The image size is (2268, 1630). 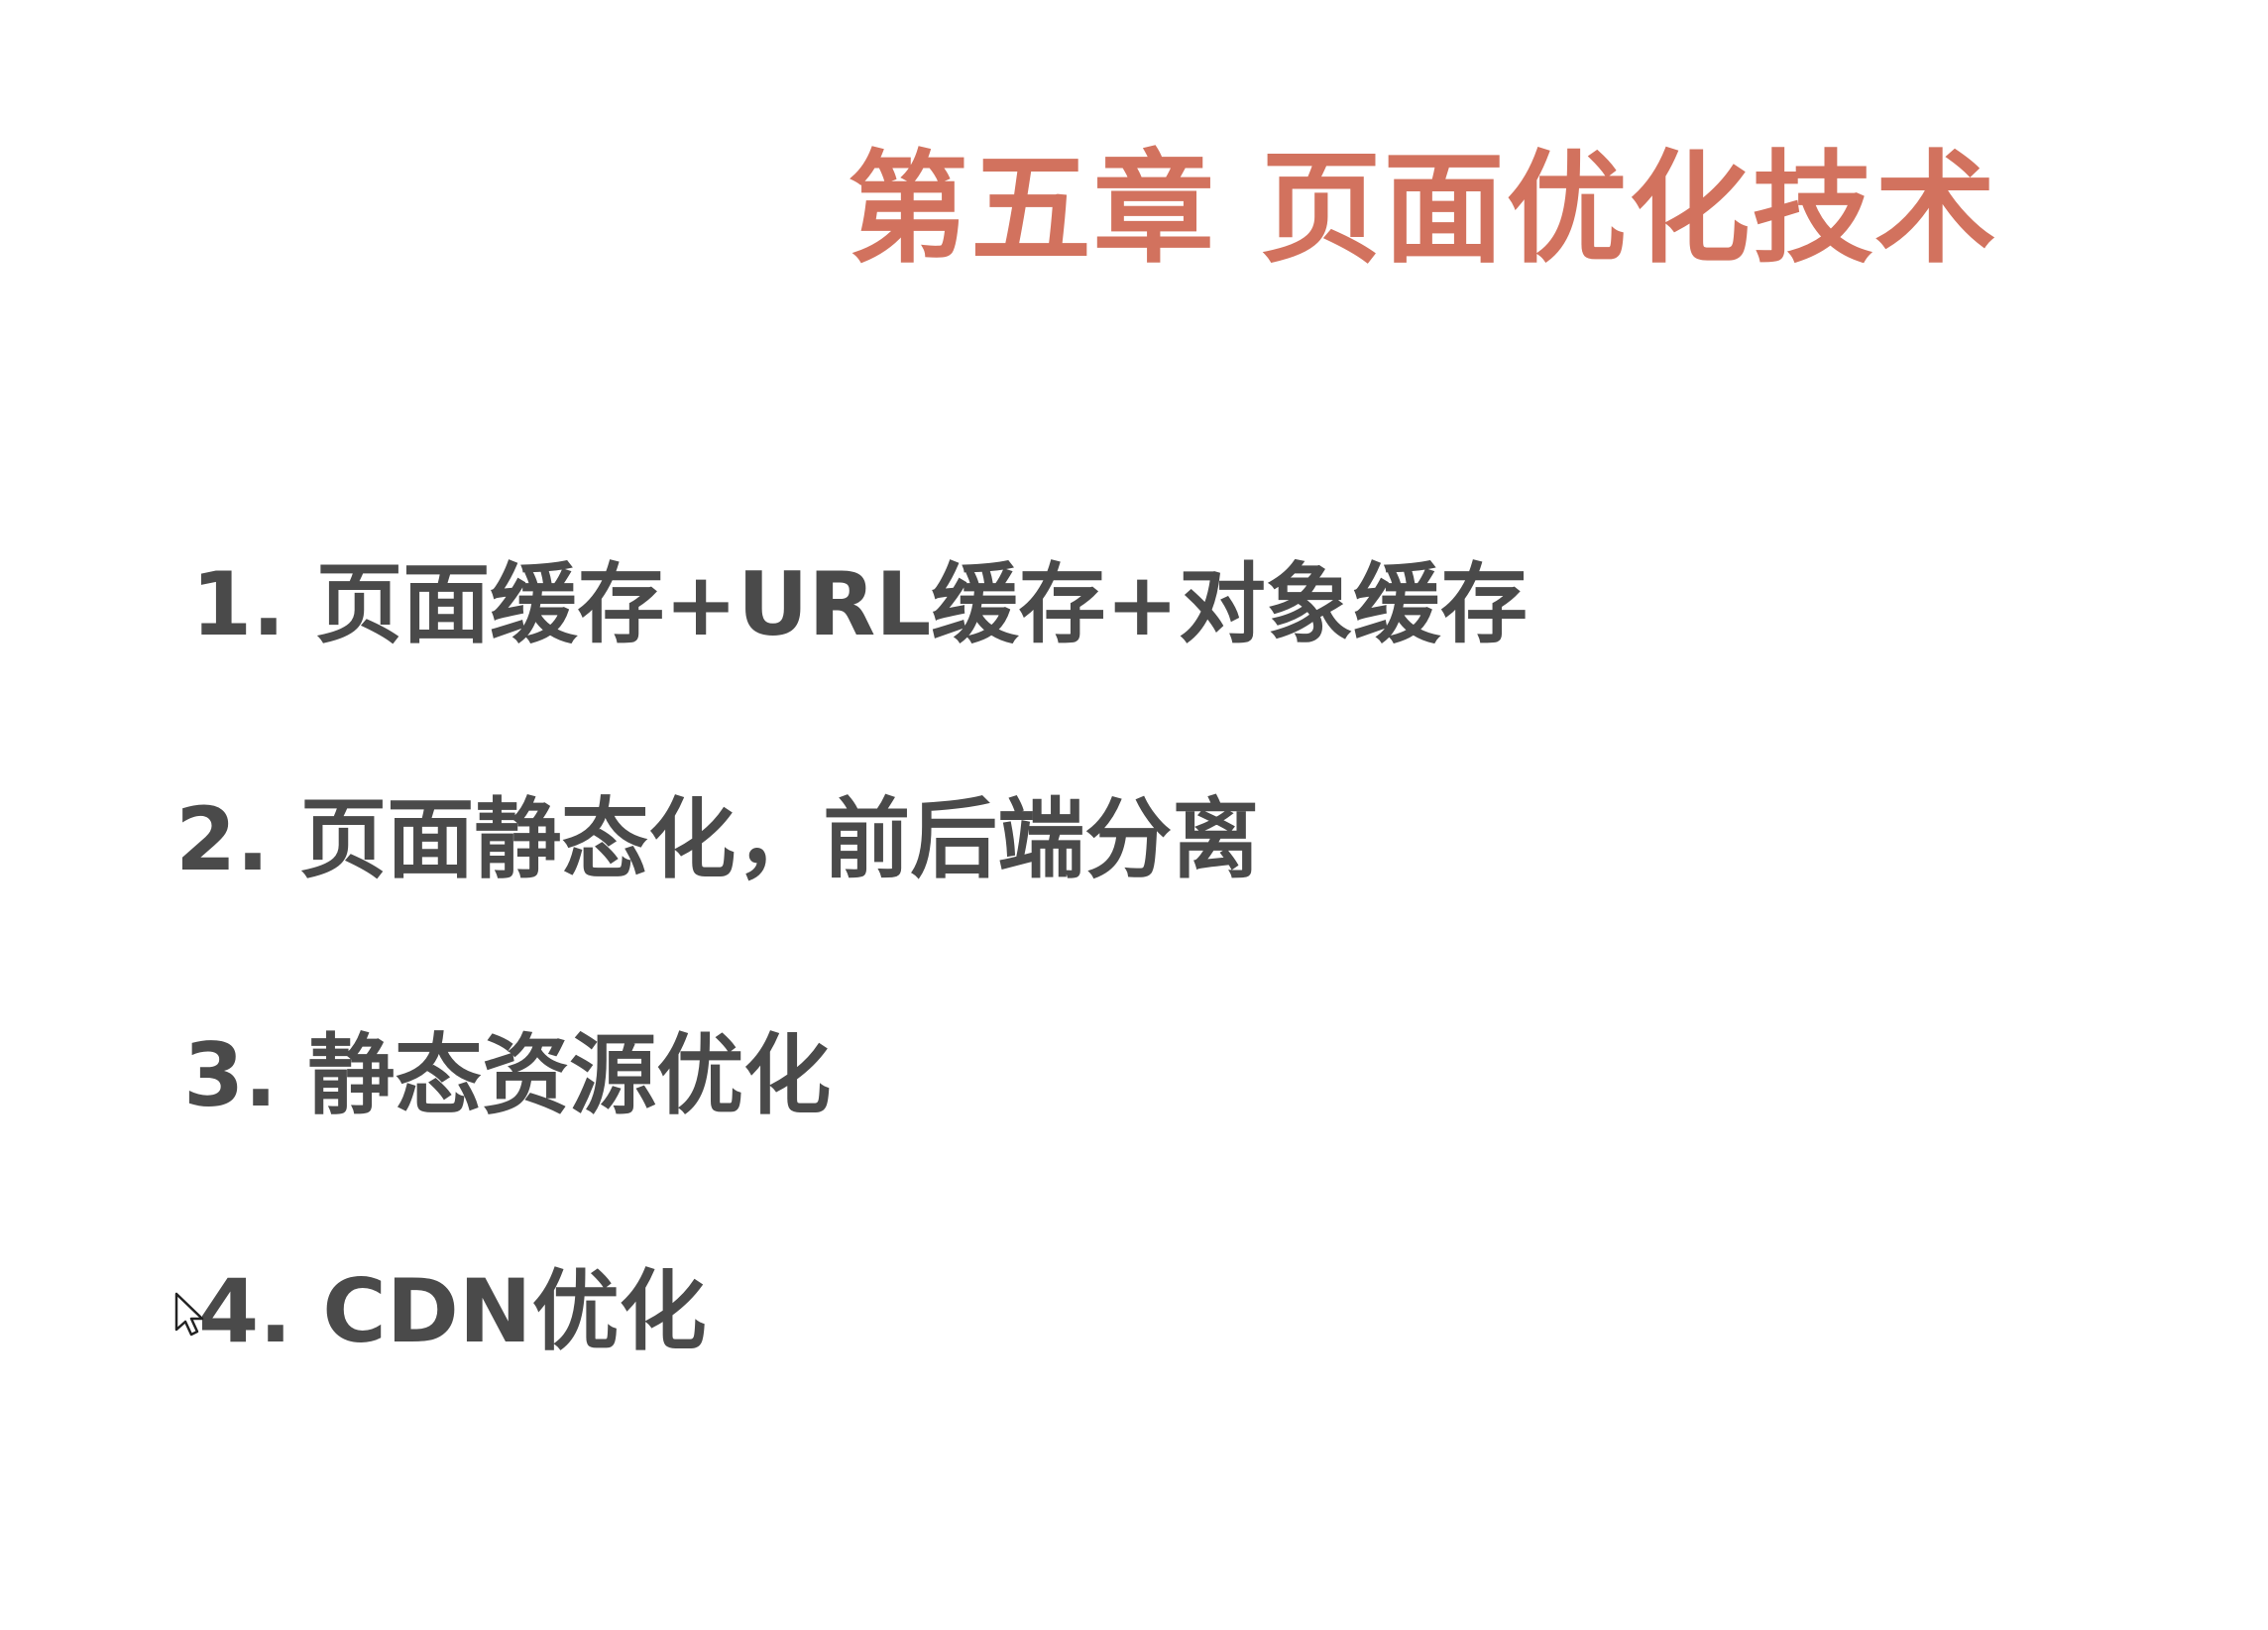 I want to click on list-item: 4. CDN优化, so click(x=452, y=1311).